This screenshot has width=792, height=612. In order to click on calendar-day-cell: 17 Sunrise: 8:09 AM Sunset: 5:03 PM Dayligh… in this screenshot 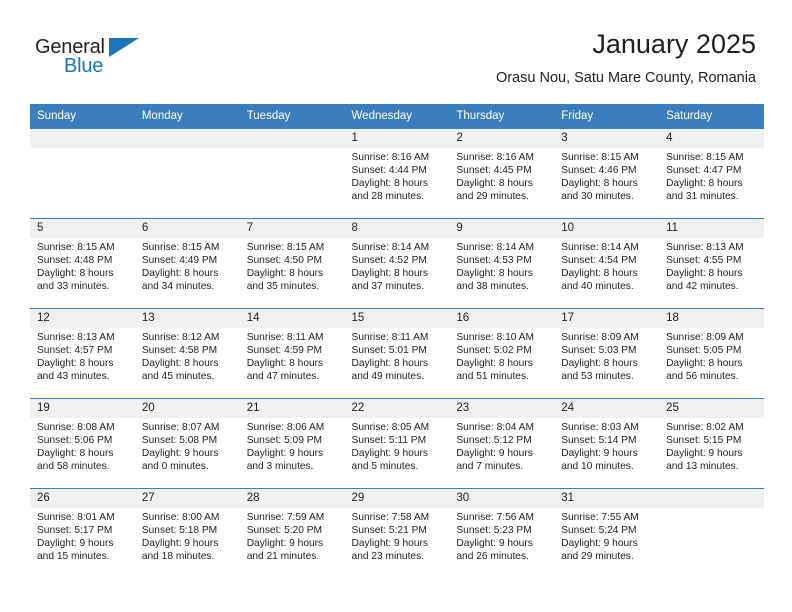, I will do `click(607, 353)`.